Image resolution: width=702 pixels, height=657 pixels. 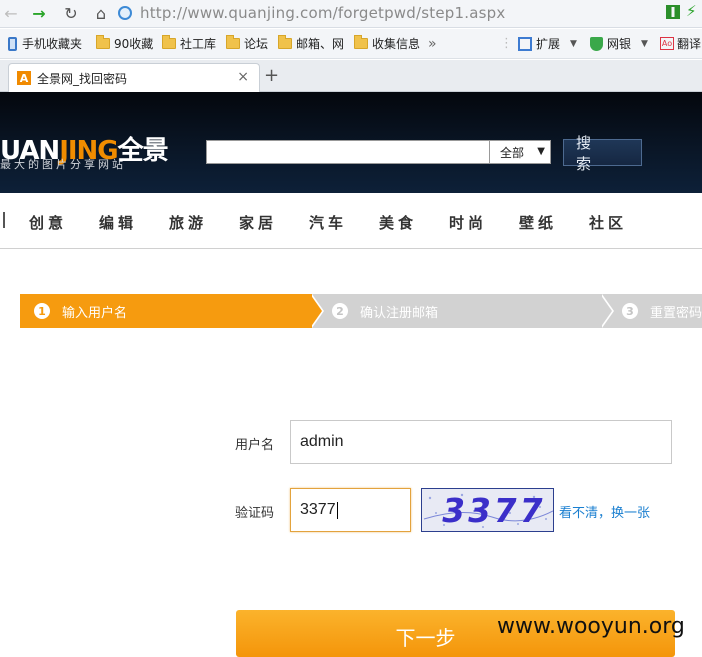 I want to click on new-tab-icon: +, so click(x=271, y=75).